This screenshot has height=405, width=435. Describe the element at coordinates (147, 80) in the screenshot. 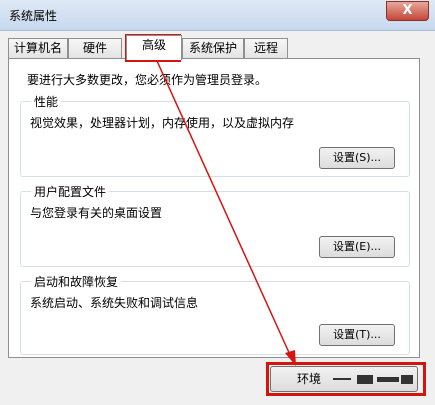

I see `admin-note: 要进行大多数更改，您必须作为管理员登录。` at that location.